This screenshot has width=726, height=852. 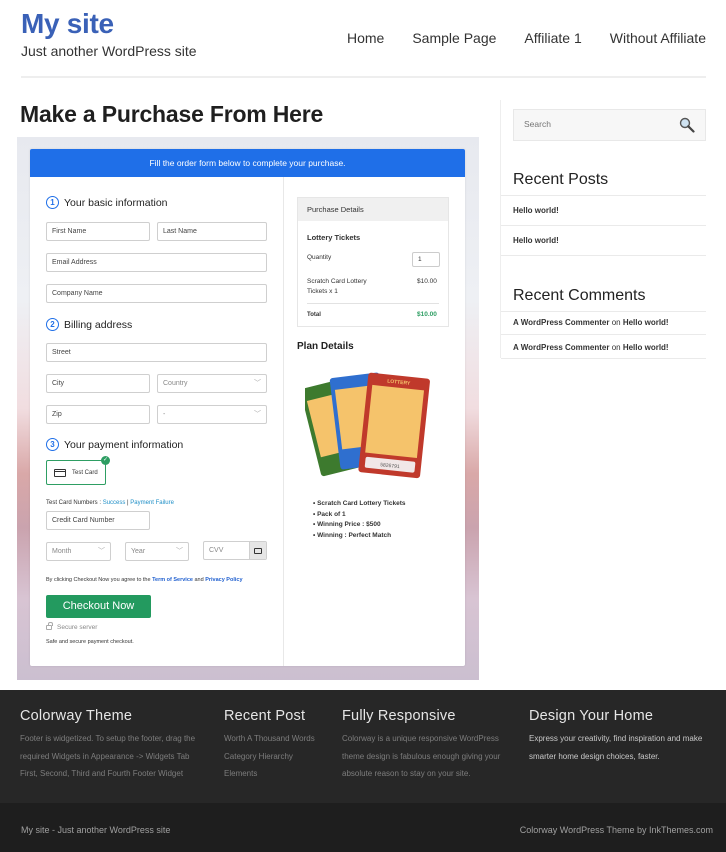 I want to click on total-value: $10.00, so click(x=427, y=314).